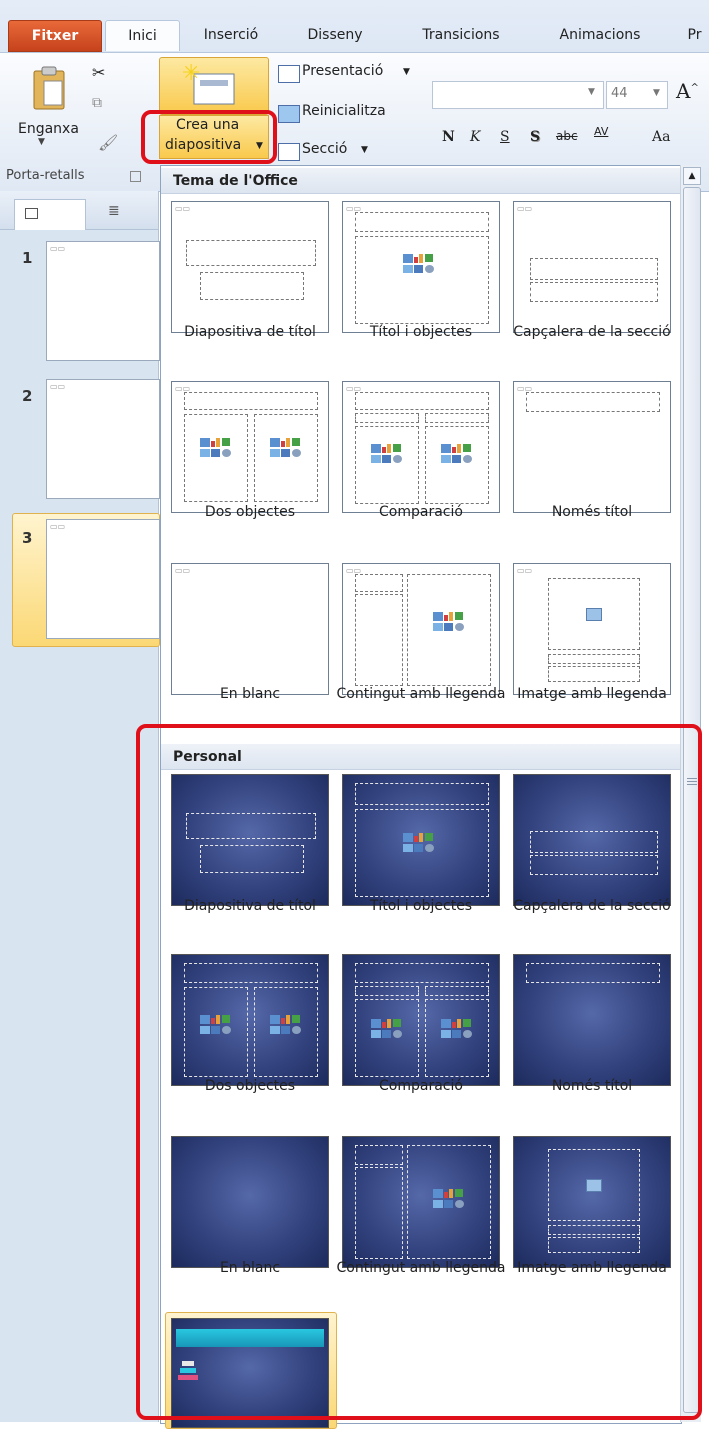  I want to click on paste-dropdown-icon: ▼, so click(41, 142).